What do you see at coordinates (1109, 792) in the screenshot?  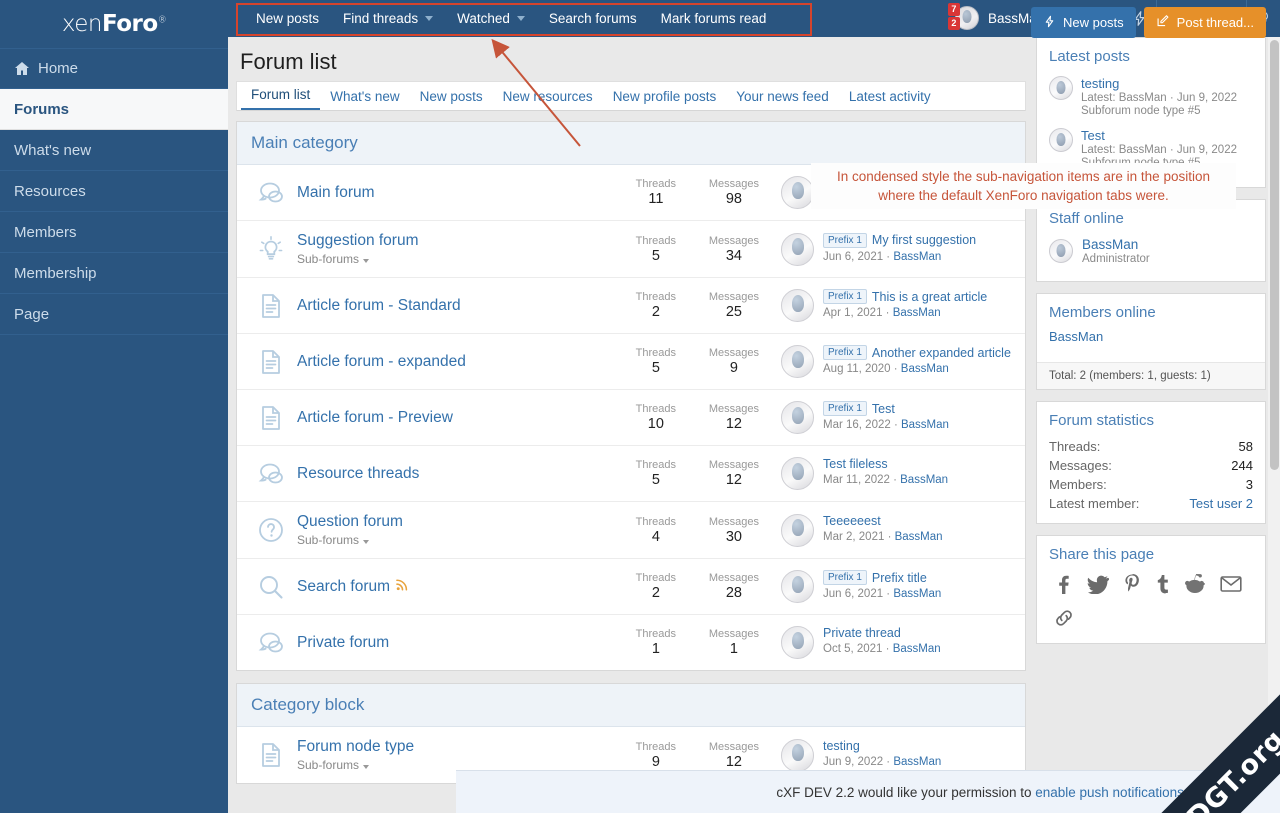 I see `enable-push-notifications-link: enable push notifications` at bounding box center [1109, 792].